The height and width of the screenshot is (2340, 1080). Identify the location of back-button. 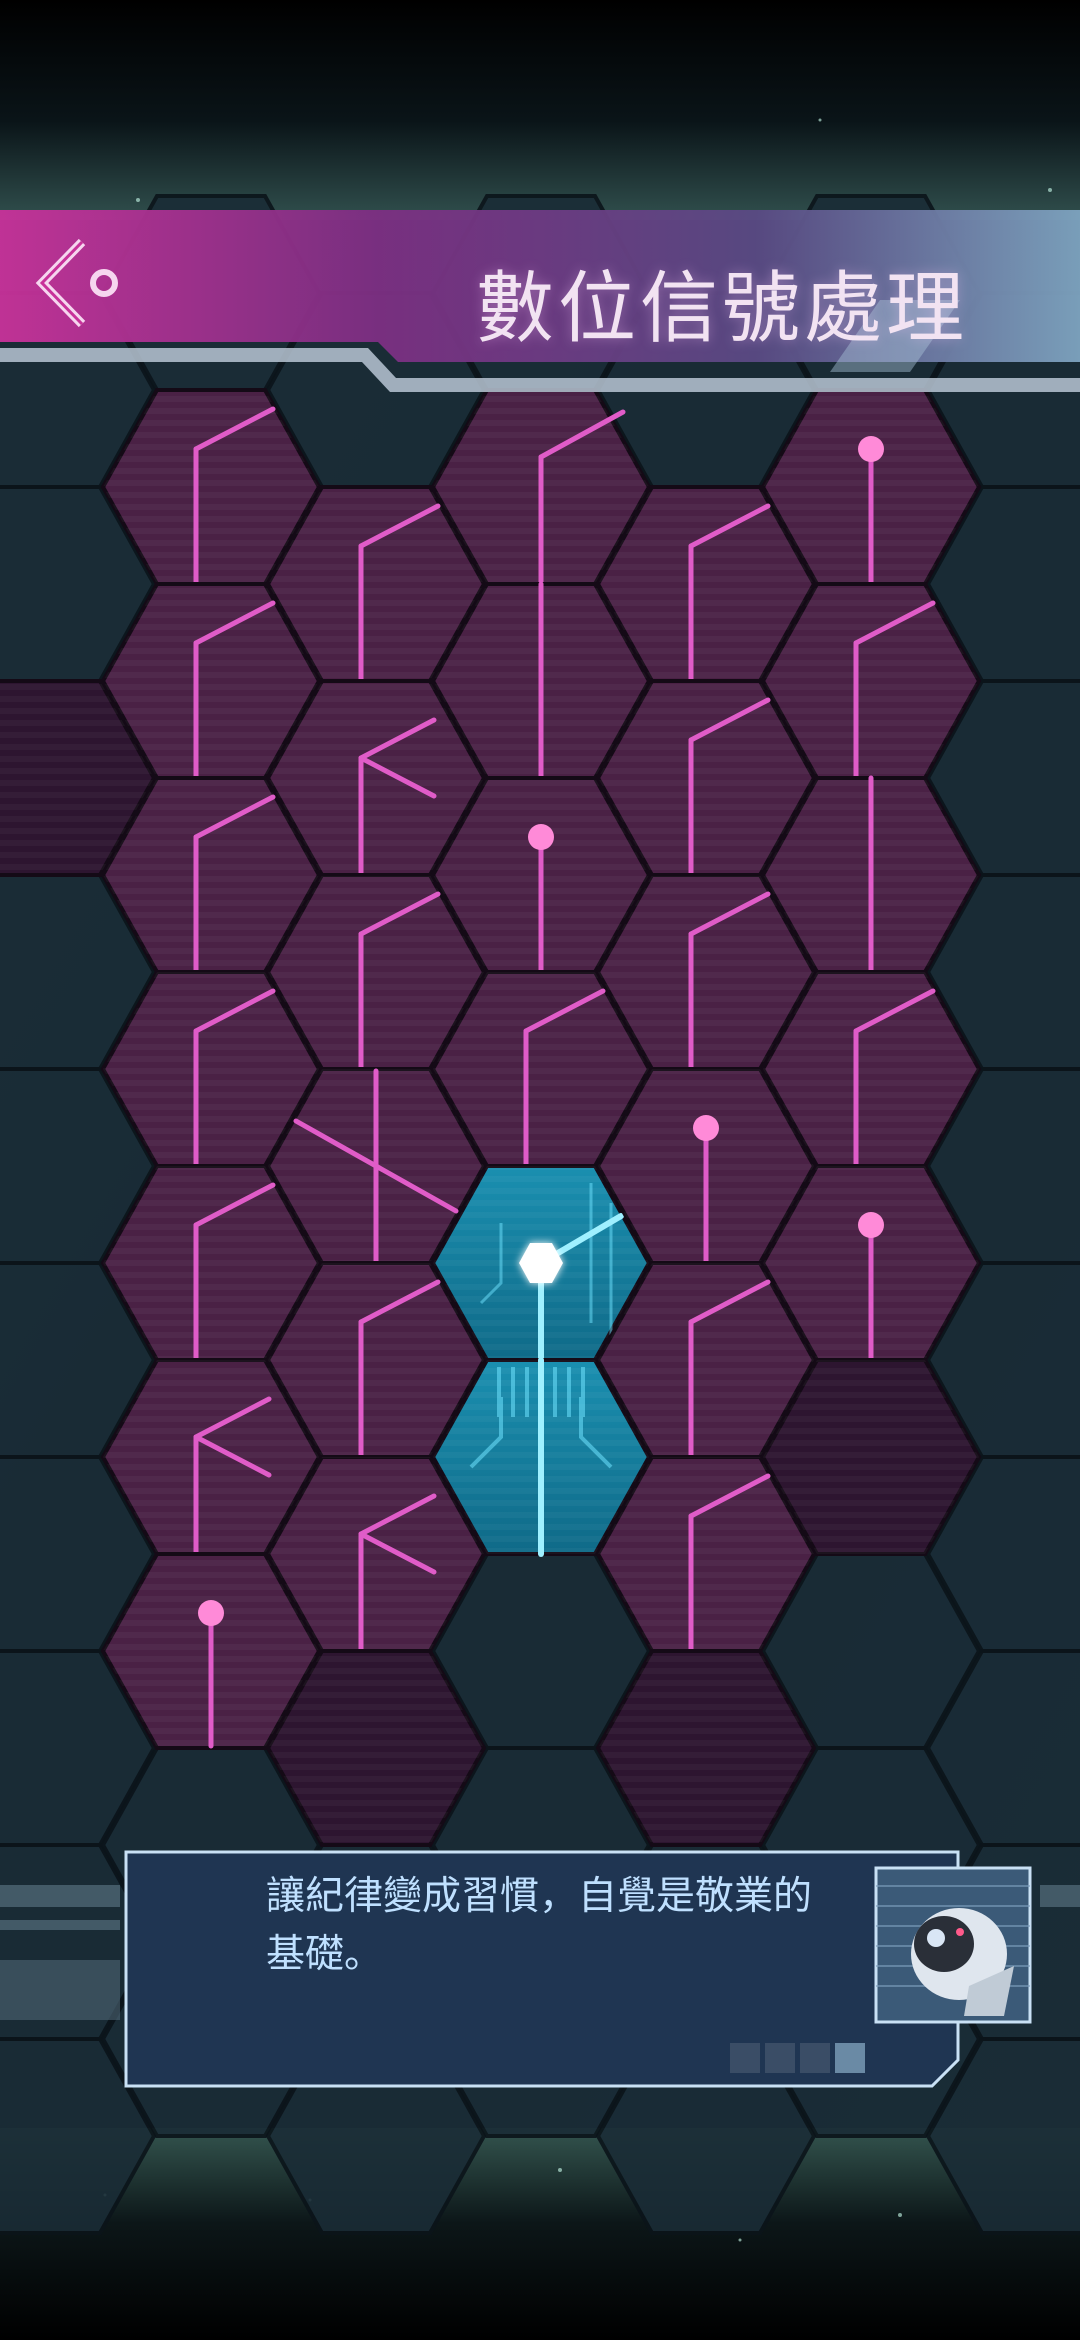
(75, 283).